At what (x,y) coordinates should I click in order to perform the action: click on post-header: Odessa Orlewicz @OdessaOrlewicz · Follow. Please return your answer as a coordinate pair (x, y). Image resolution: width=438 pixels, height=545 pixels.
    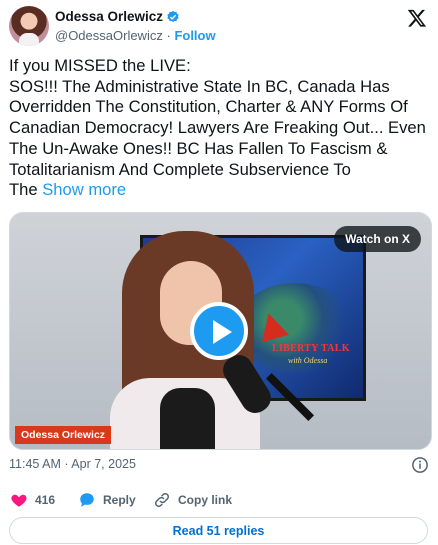
    Looking at the image, I should click on (219, 27).